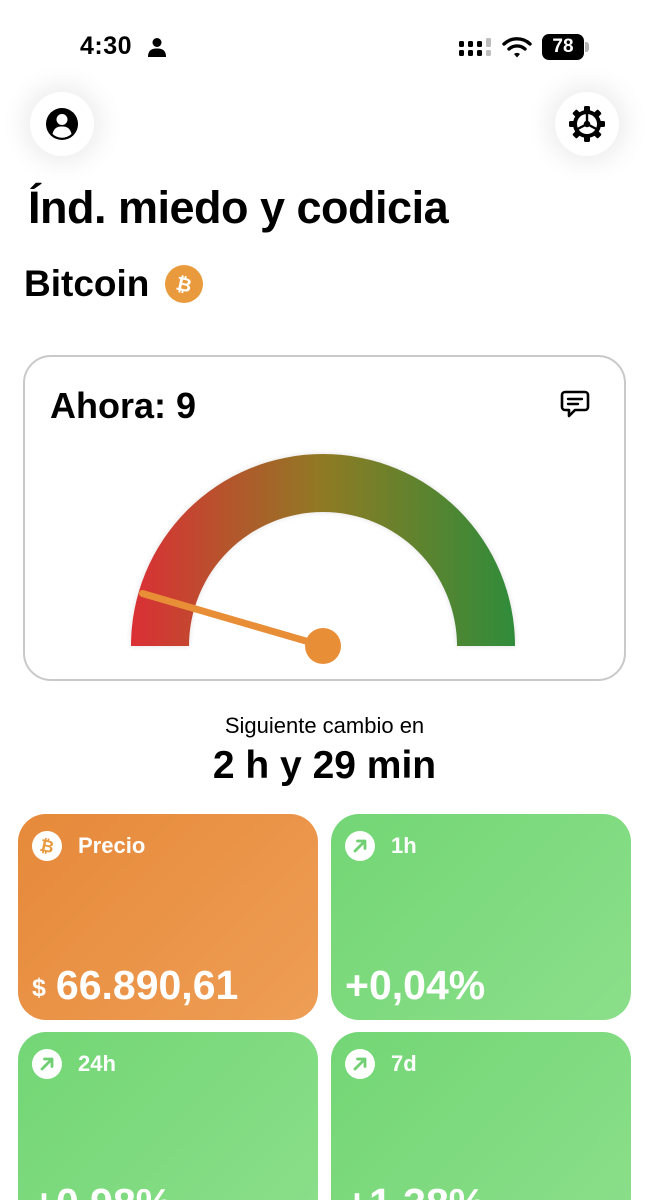 The height and width of the screenshot is (1200, 649). Describe the element at coordinates (168, 917) in the screenshot. I see `price-tile: ₿ Precio $66.890,61` at that location.